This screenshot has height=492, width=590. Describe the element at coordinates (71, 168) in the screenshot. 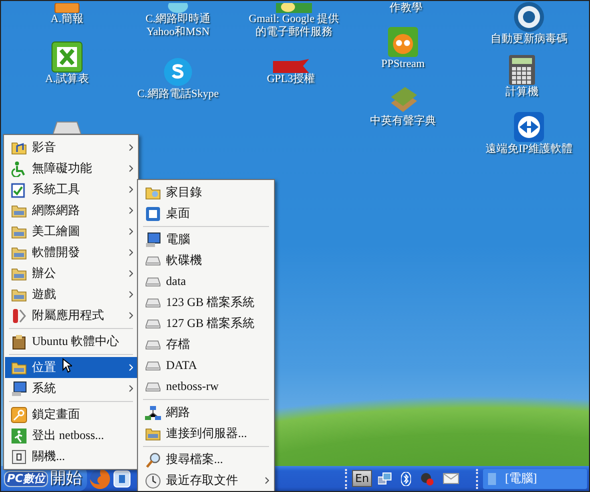

I see `menu-item: 無障礙功能` at that location.